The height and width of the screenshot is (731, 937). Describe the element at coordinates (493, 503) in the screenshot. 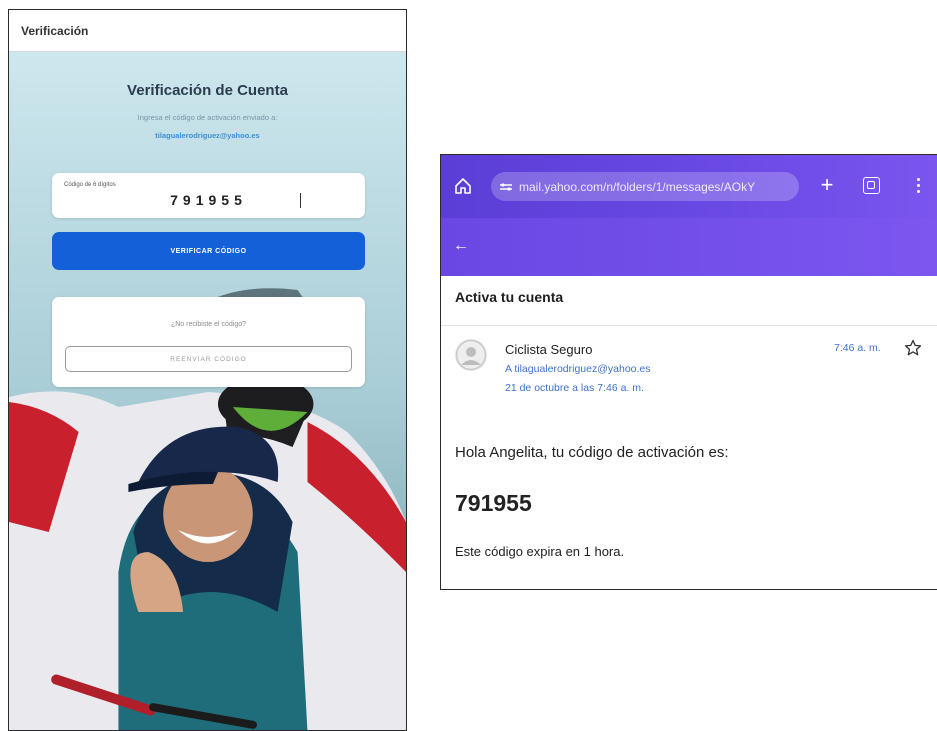

I see `activation-code: 791955` at that location.